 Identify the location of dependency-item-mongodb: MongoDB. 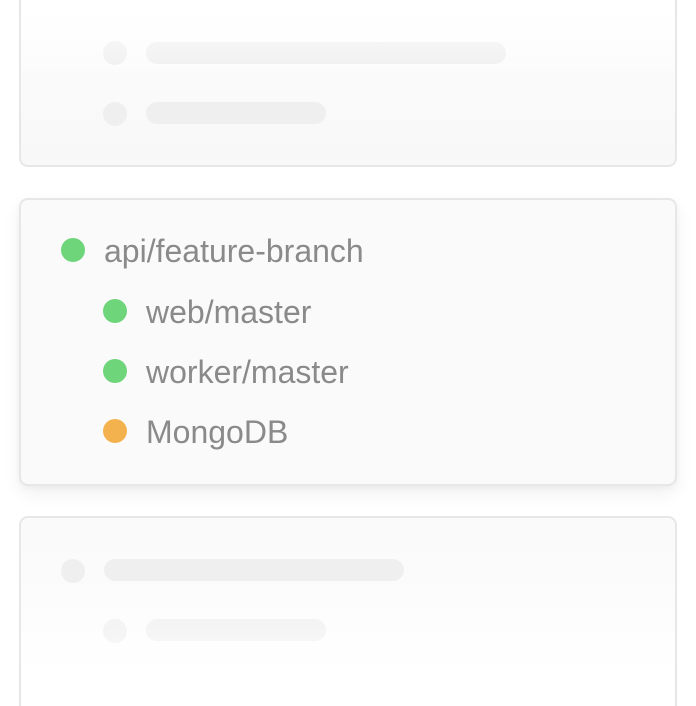
(196, 432).